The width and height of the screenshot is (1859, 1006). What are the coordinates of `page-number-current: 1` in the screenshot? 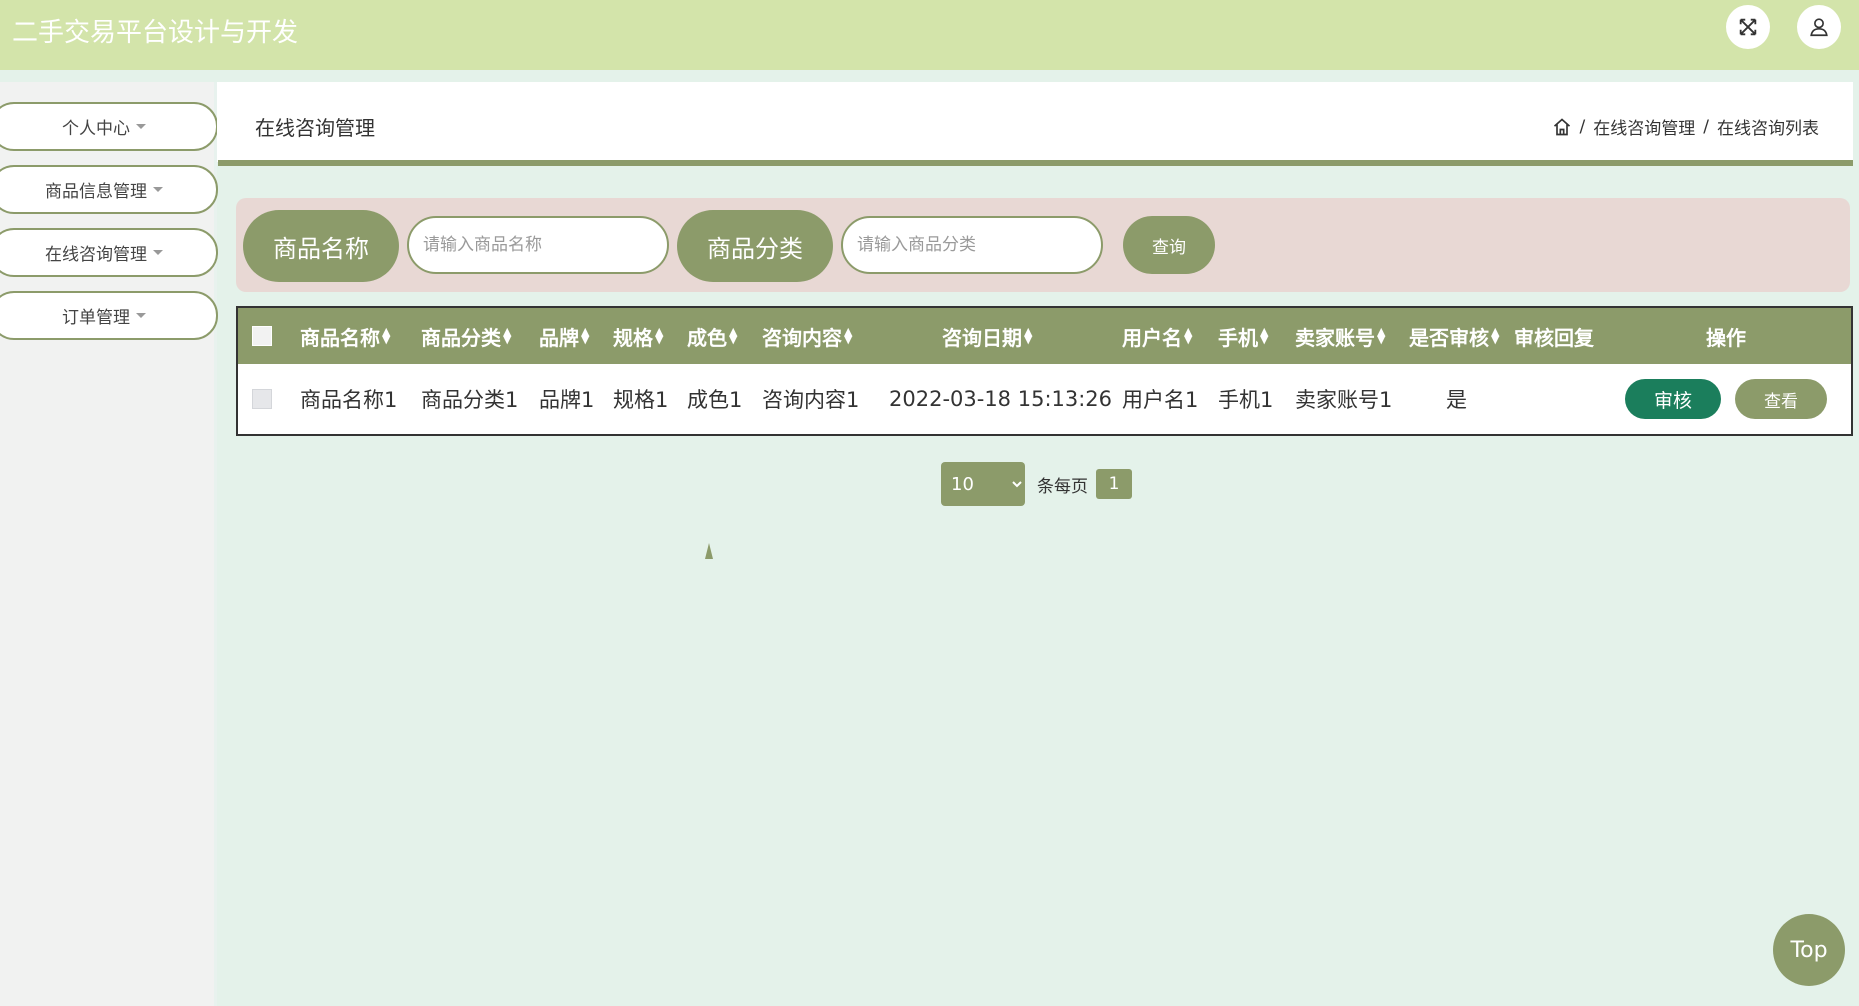 It's located at (1114, 484).